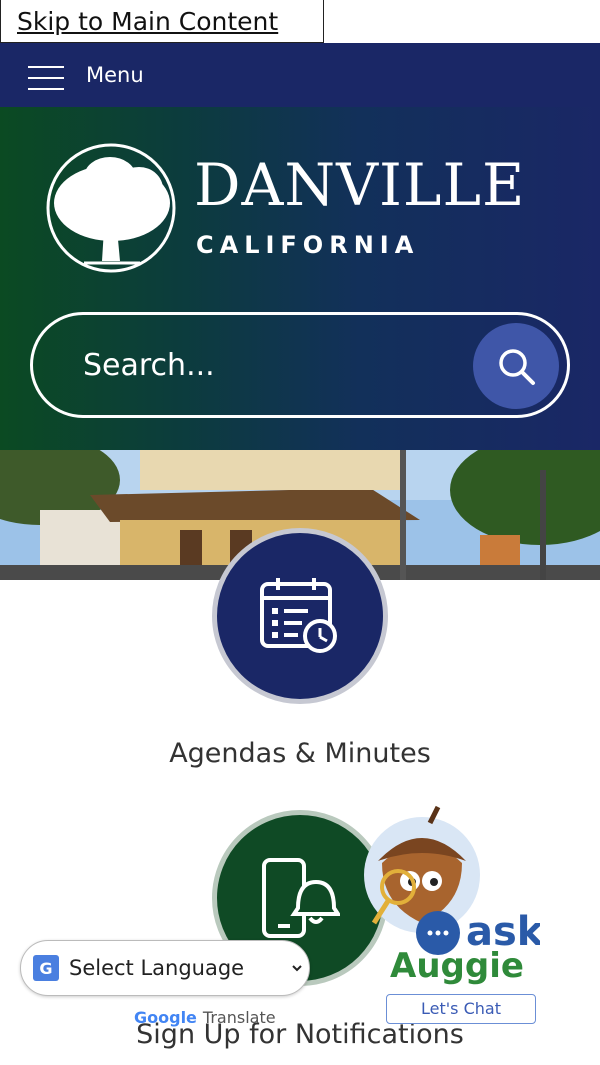 The height and width of the screenshot is (1065, 600). What do you see at coordinates (115, 75) in the screenshot?
I see `menu-button-label: Menu` at bounding box center [115, 75].